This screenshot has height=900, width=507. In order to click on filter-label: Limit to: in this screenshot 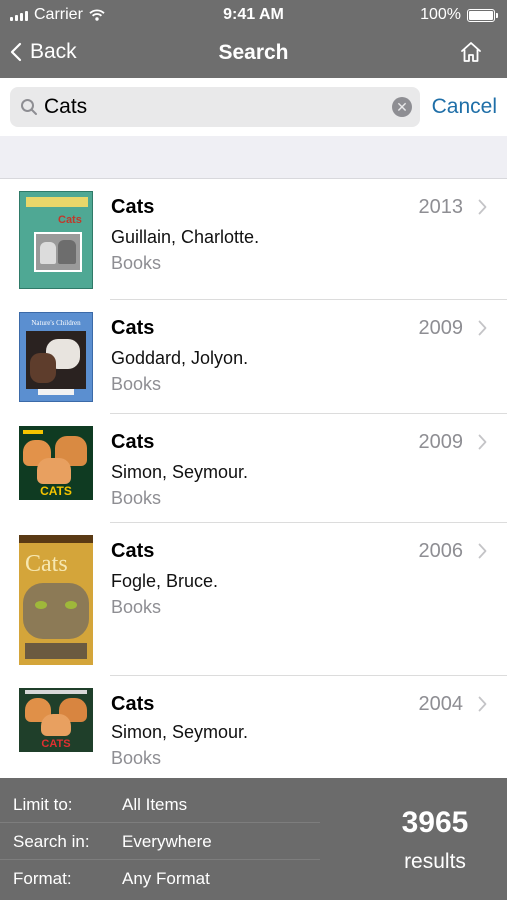, I will do `click(43, 804)`.